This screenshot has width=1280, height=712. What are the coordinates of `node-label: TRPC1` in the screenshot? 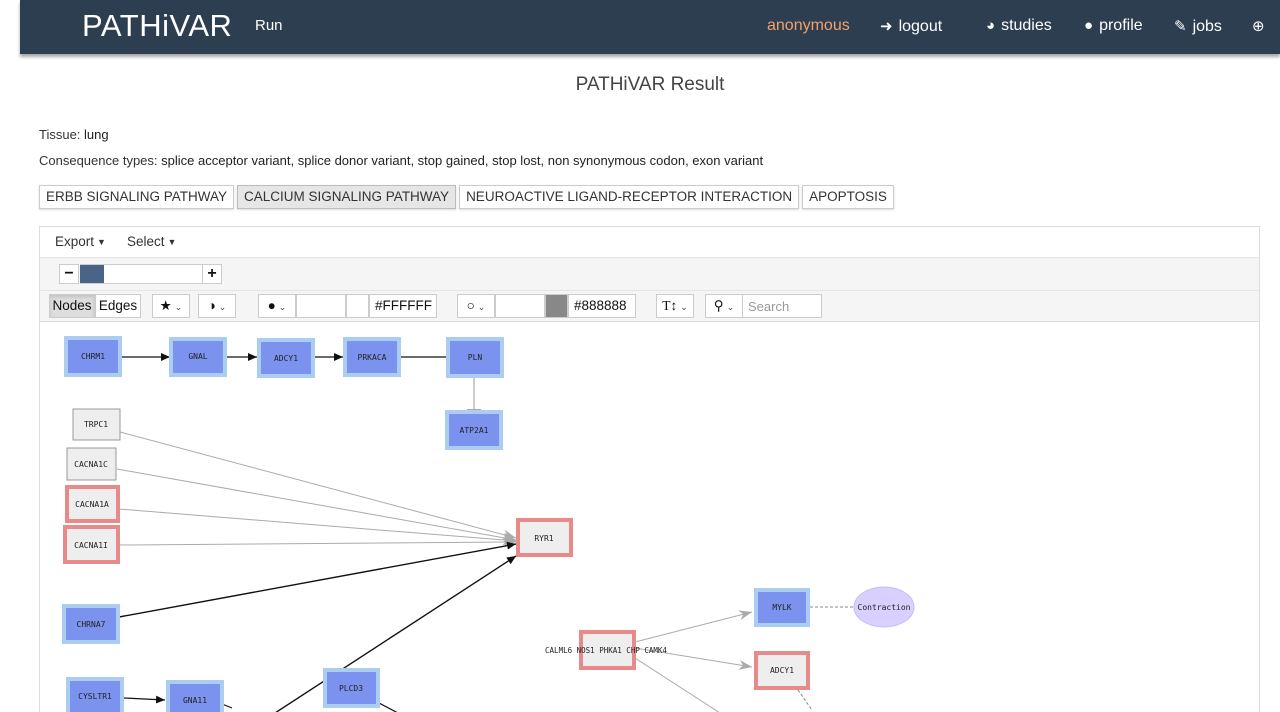 It's located at (96, 424).